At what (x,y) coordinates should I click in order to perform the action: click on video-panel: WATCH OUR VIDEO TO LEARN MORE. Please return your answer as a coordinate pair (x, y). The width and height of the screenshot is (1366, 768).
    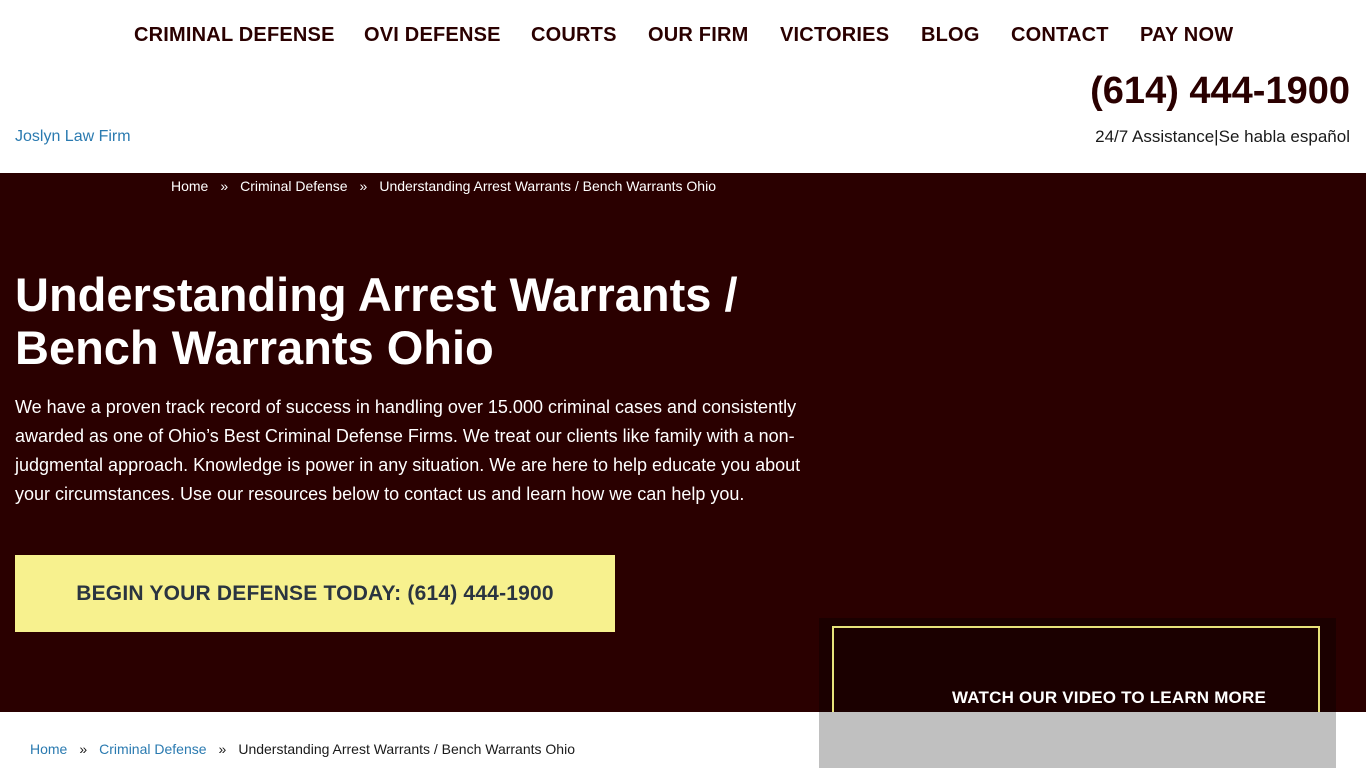
    Looking at the image, I should click on (1077, 693).